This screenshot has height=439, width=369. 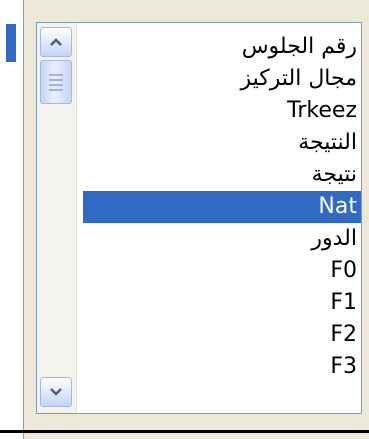 What do you see at coordinates (222, 367) in the screenshot?
I see `list-item: F3` at bounding box center [222, 367].